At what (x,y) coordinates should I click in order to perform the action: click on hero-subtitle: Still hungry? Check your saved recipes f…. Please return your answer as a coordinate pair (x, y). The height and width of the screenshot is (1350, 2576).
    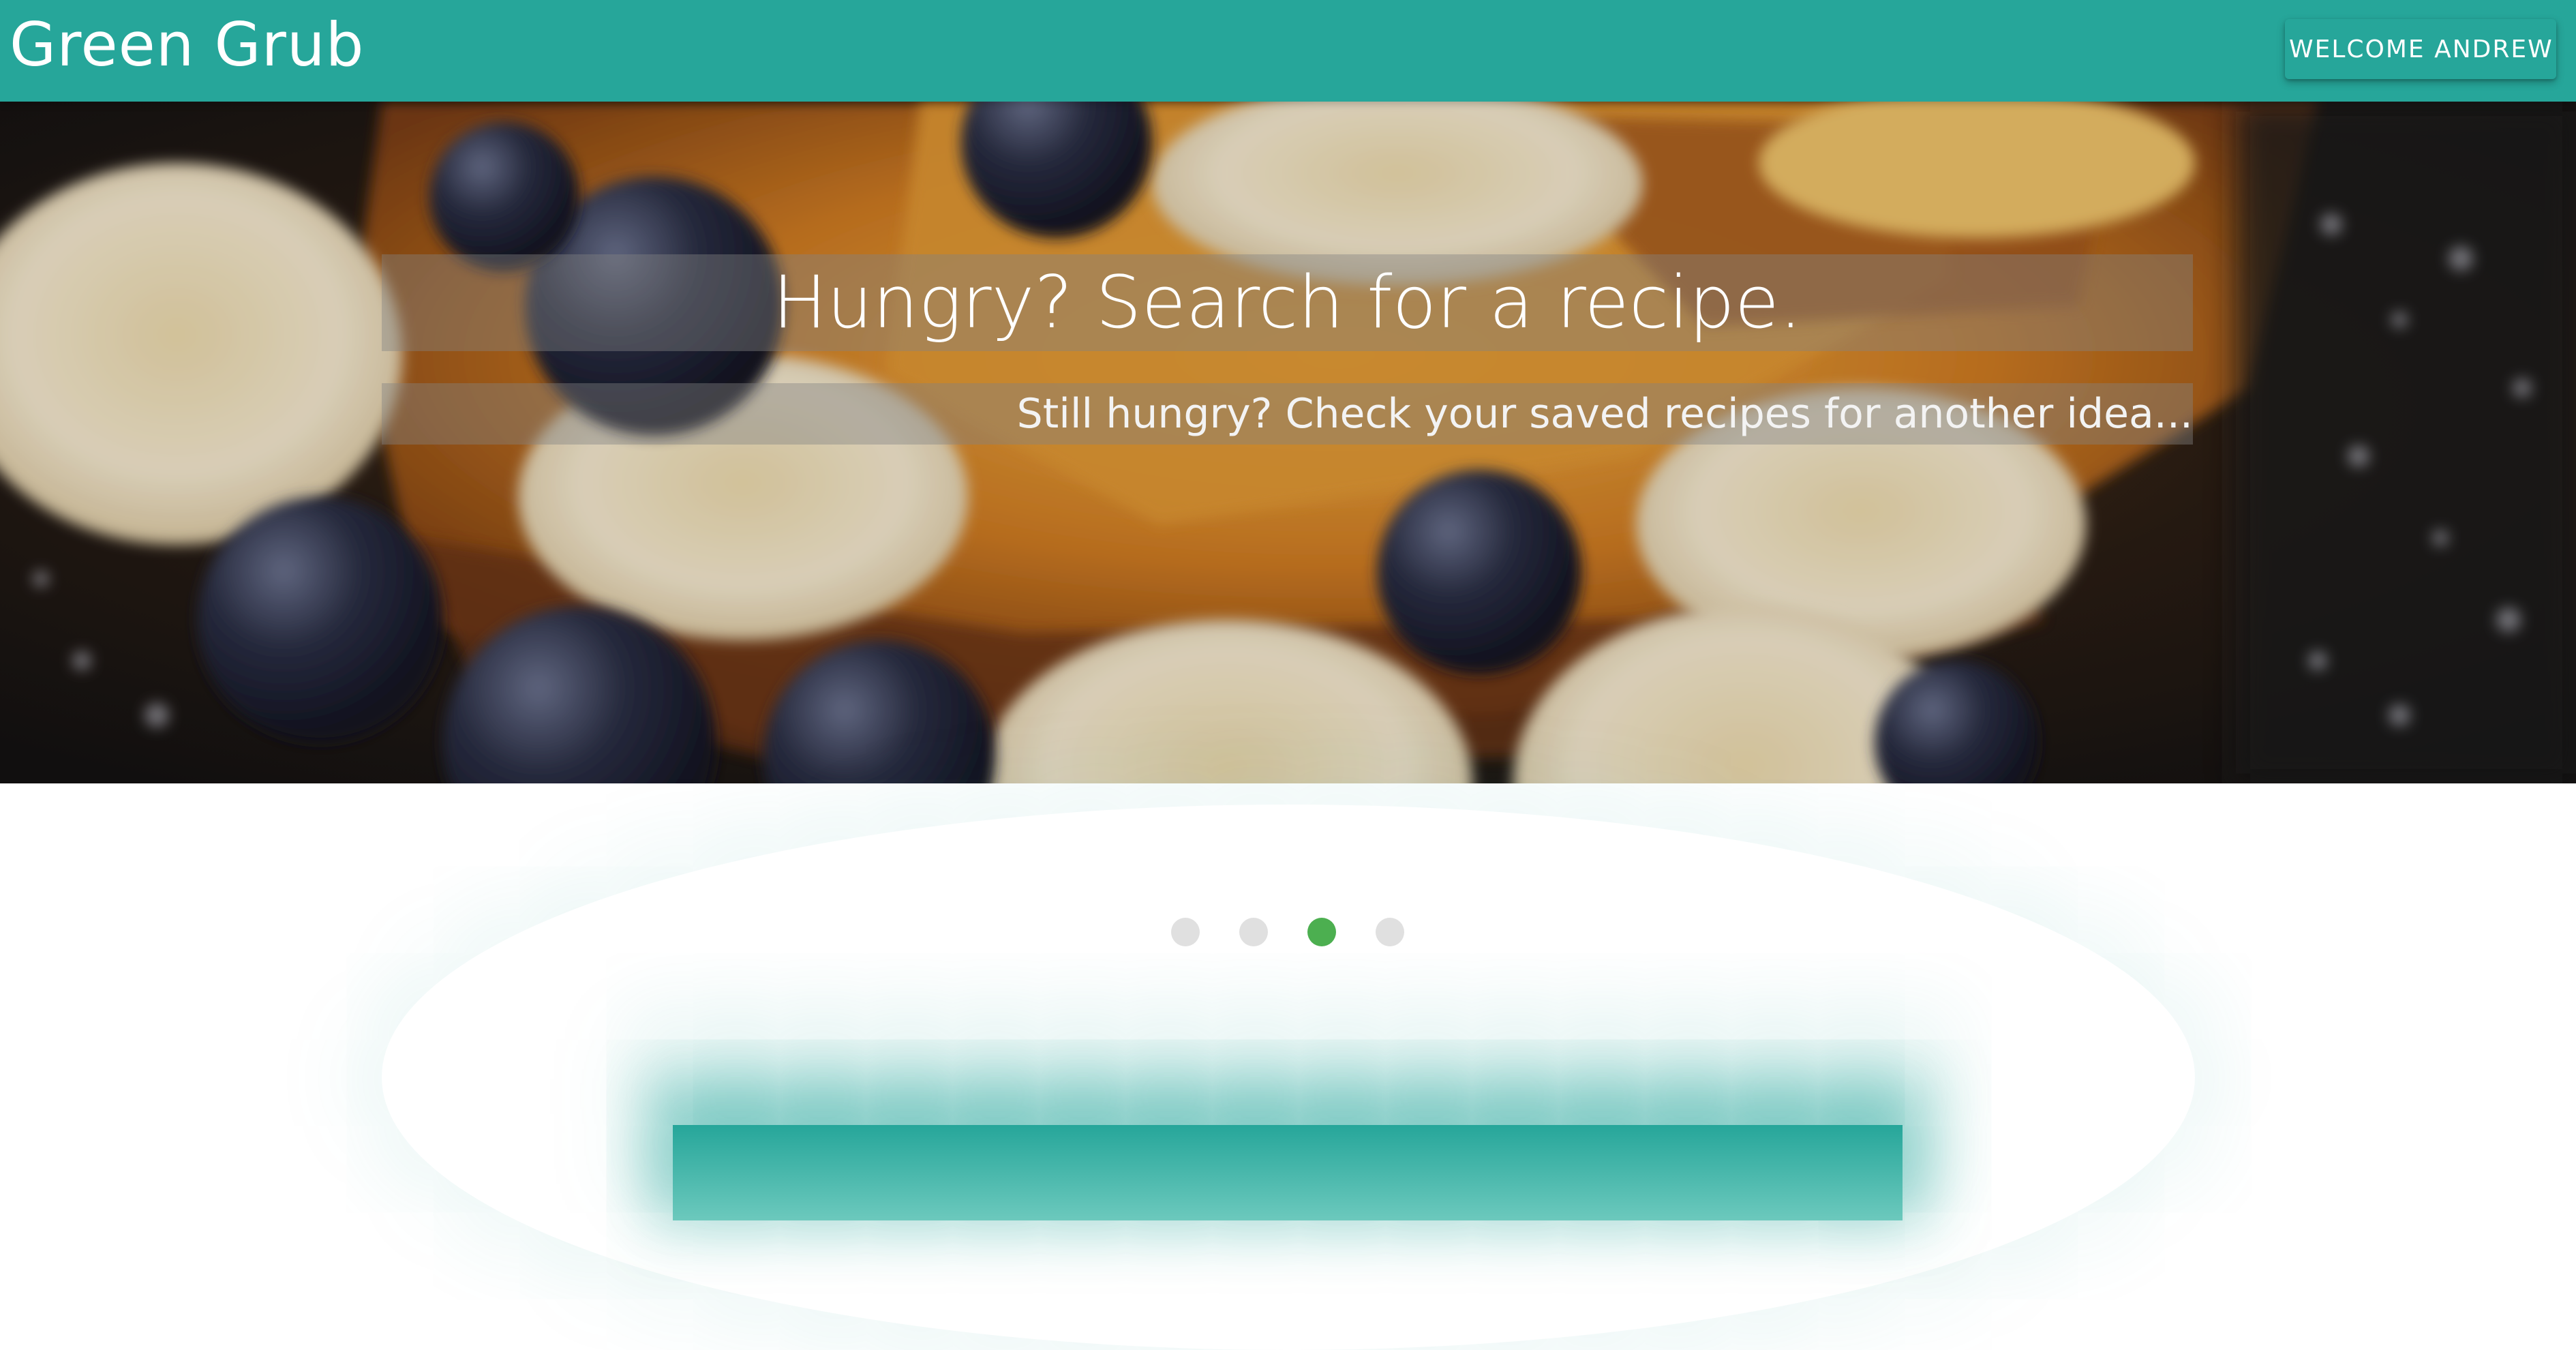
    Looking at the image, I should click on (1287, 414).